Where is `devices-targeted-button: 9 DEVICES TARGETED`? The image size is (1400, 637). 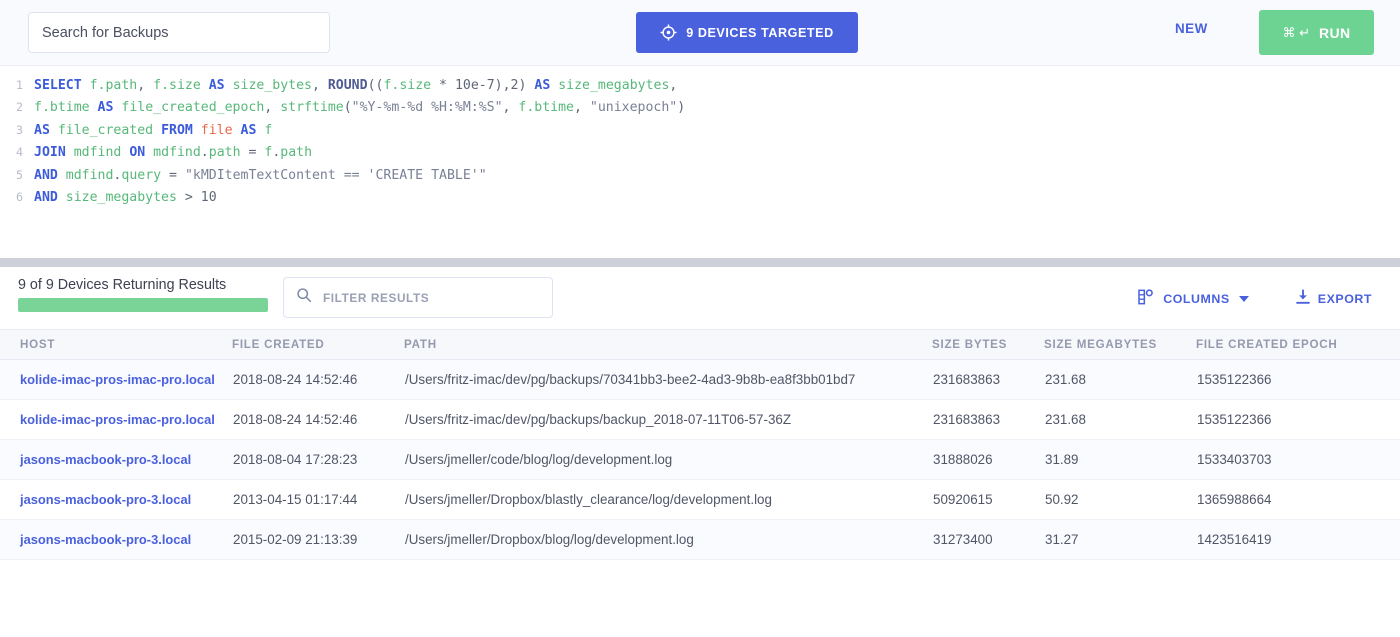
devices-targeted-button: 9 DEVICES TARGETED is located at coordinates (747, 32).